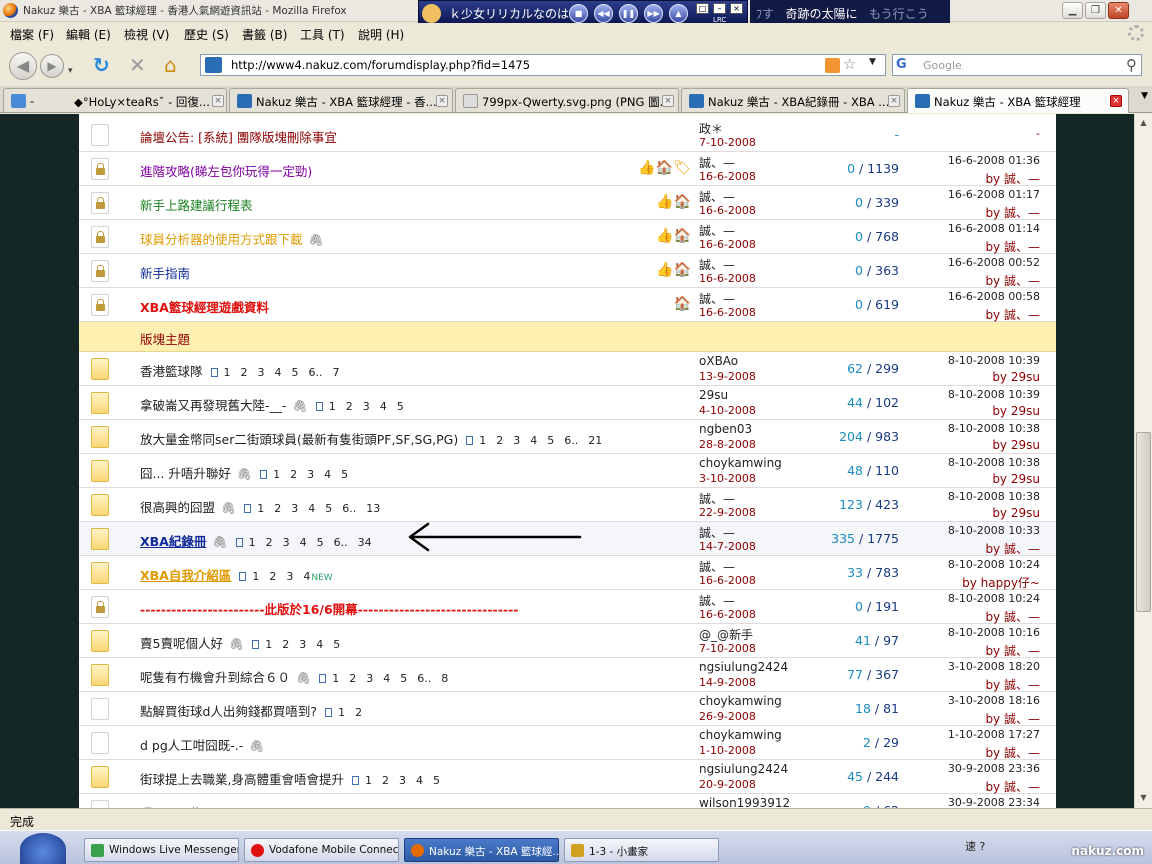 Image resolution: width=1152 pixels, height=864 pixels. What do you see at coordinates (381, 34) in the screenshot?
I see `menu-help: 說明 (H)` at bounding box center [381, 34].